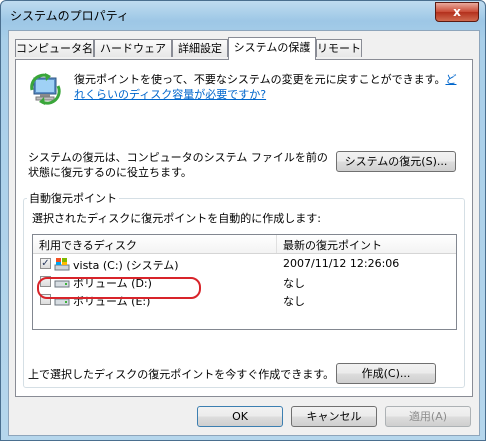 Image resolution: width=486 pixels, height=441 pixels. Describe the element at coordinates (73, 198) in the screenshot. I see `auto-restore-legend: 自動復元ポイント` at that location.